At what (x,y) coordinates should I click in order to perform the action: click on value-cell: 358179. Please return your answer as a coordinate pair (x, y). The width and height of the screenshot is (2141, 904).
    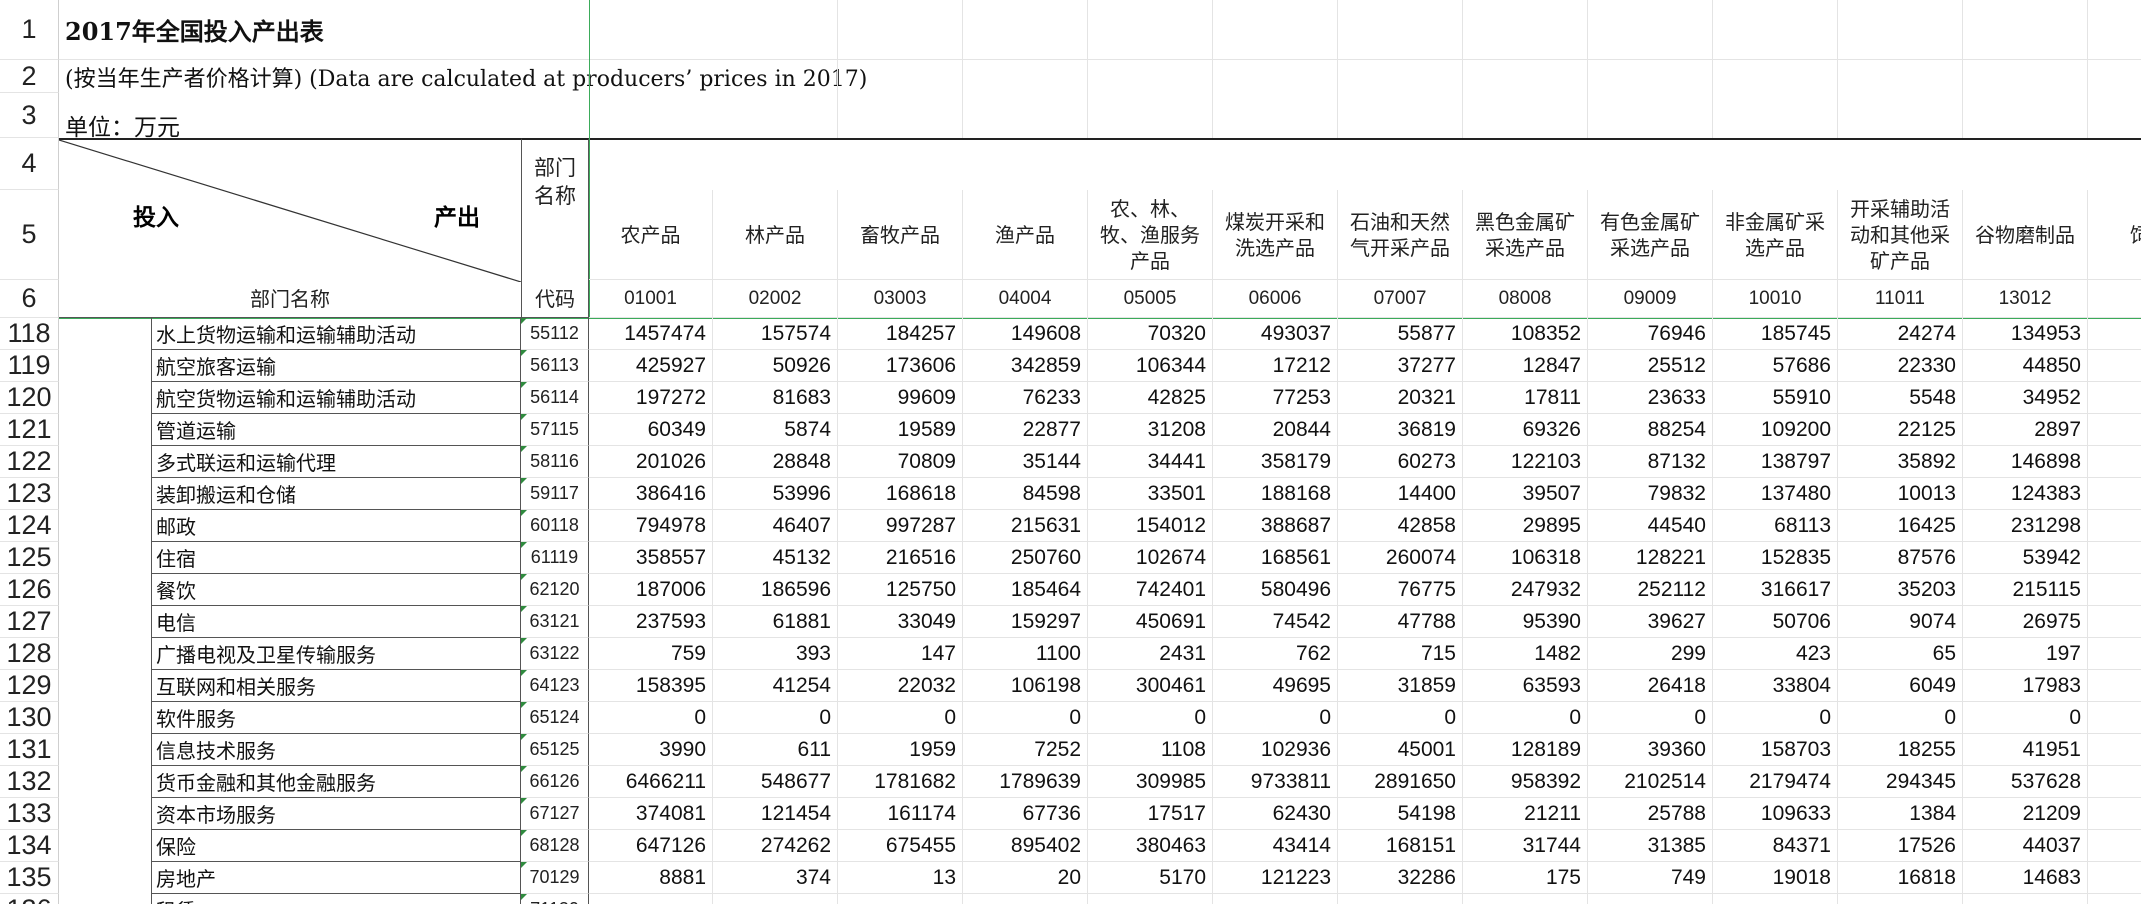
    Looking at the image, I should click on (1275, 462).